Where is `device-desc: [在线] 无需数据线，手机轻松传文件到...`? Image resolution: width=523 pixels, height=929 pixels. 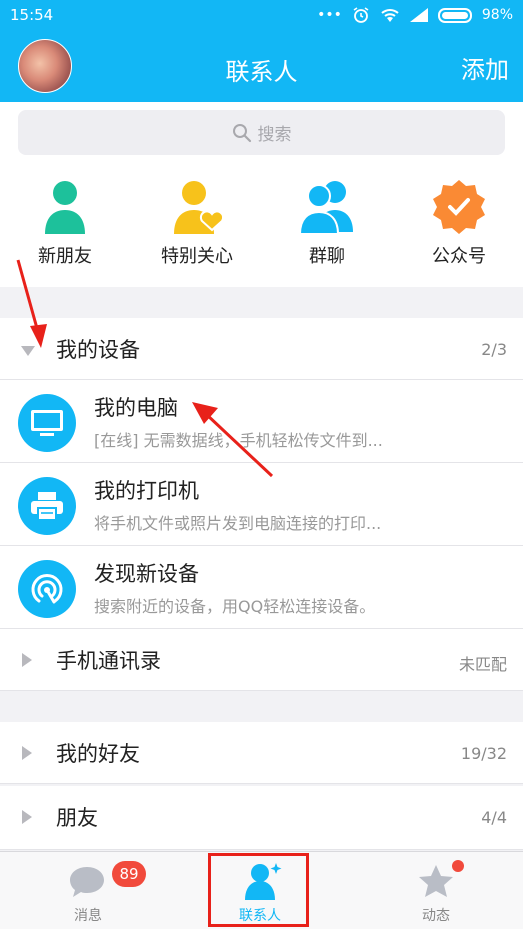 device-desc: [在线] 无需数据线，手机轻松传文件到... is located at coordinates (238, 440).